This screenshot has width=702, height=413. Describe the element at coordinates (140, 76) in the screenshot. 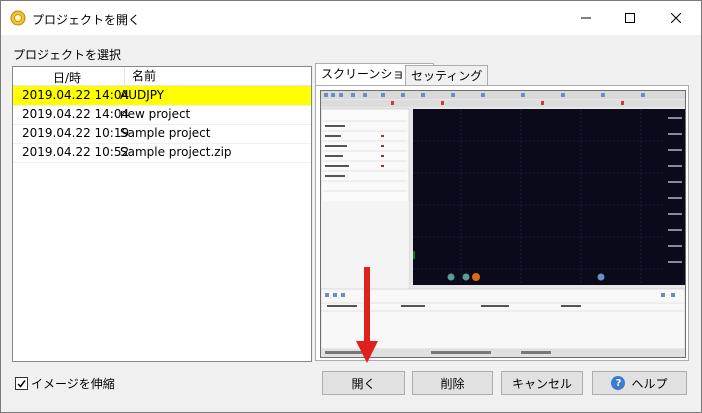

I see `column-header-name: 名前` at that location.